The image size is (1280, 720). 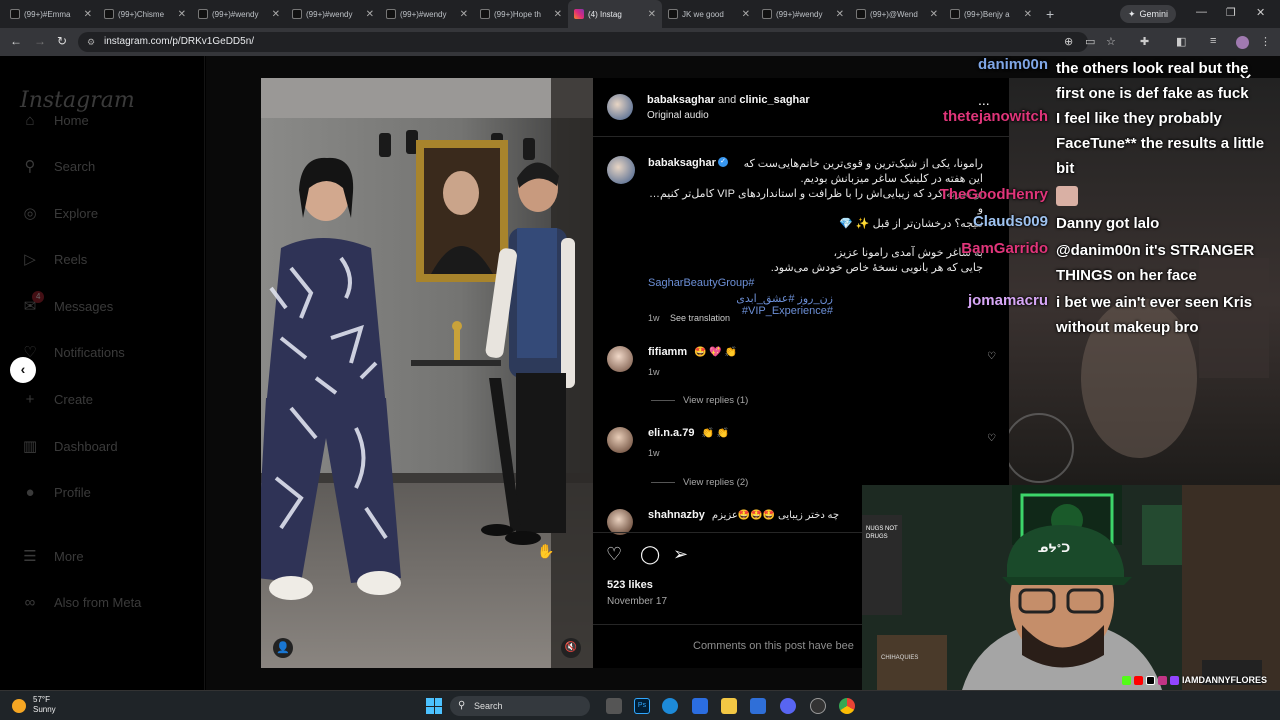 I want to click on tab-title: (99+)Chisme, so click(x=141, y=14).